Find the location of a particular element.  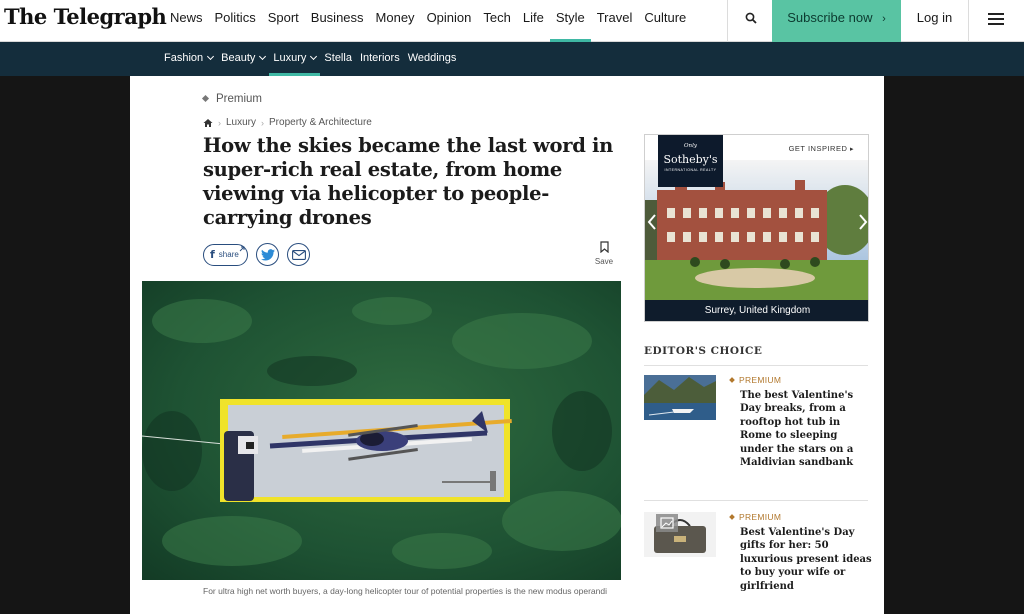

email-icon is located at coordinates (298, 255).